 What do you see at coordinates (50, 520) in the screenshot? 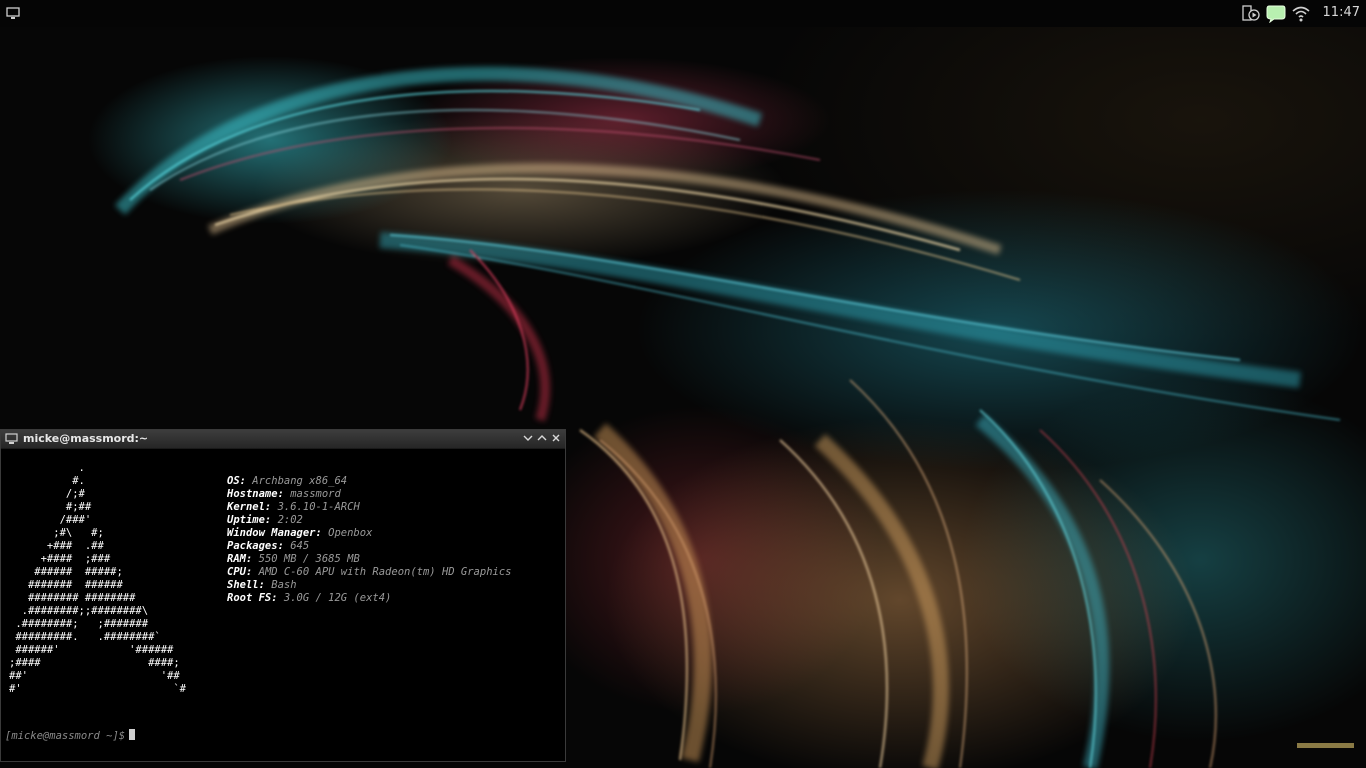
I see `ascii-logo-line: /###'` at bounding box center [50, 520].